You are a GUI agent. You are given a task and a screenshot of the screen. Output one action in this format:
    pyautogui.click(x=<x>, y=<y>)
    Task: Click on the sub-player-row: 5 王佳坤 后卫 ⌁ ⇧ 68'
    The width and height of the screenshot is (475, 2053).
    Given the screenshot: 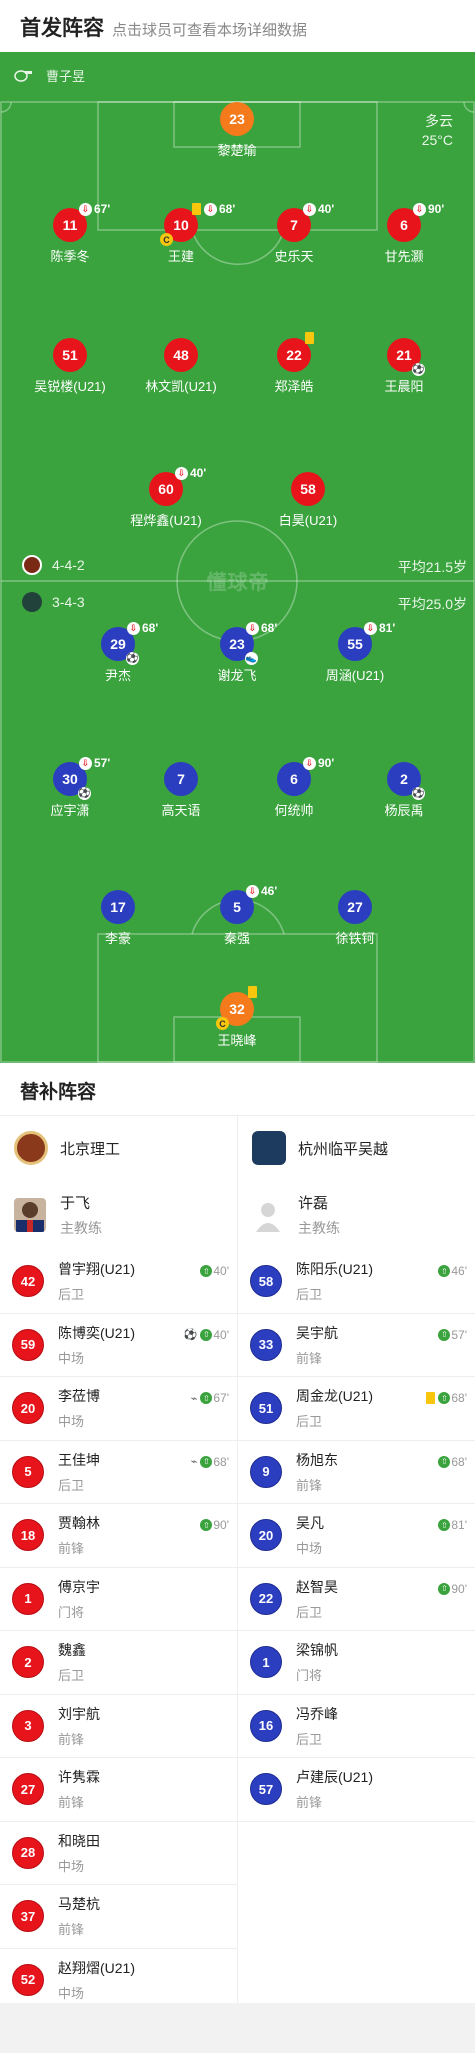 What is the action you would take?
    pyautogui.click(x=118, y=1472)
    